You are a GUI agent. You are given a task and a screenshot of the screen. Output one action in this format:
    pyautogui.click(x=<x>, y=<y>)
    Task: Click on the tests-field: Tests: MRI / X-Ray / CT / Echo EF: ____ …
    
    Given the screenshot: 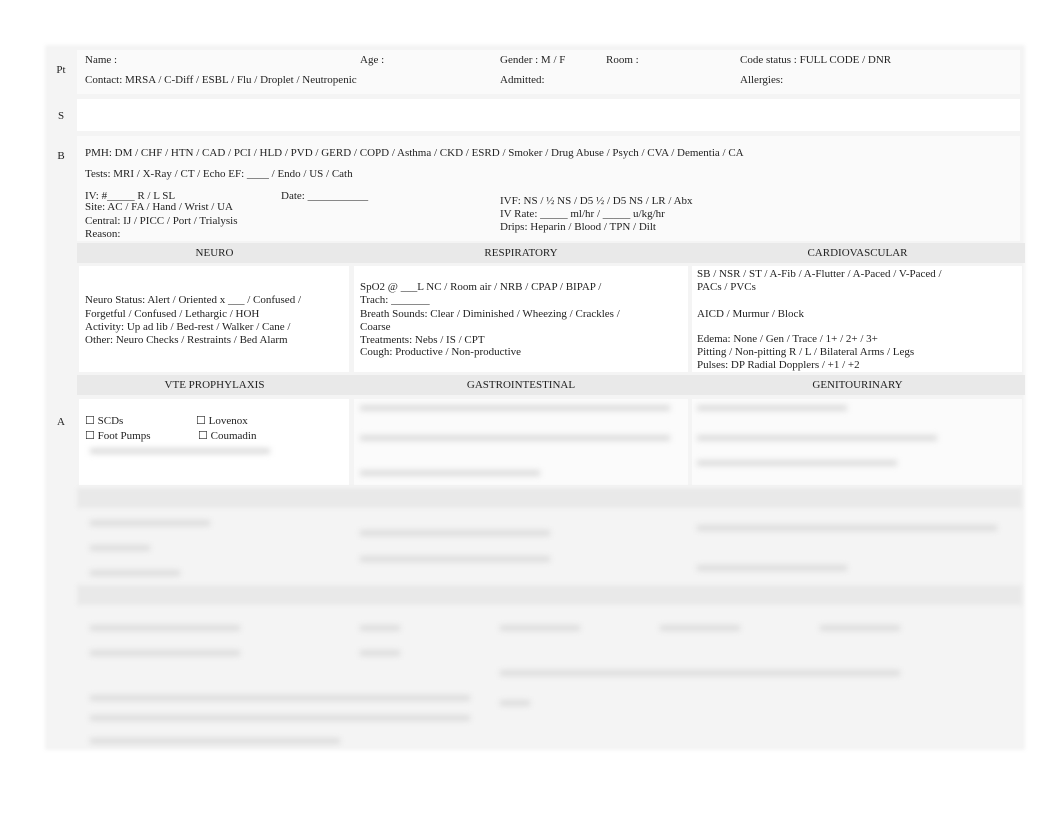 What is the action you would take?
    pyautogui.click(x=219, y=174)
    